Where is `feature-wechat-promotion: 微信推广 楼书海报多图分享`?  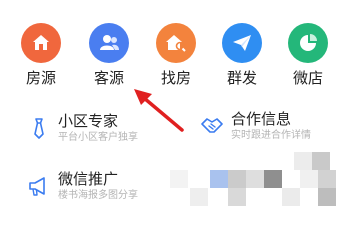
feature-wechat-promotion: 微信推广 楼书海报多图分享 is located at coordinates (102, 188).